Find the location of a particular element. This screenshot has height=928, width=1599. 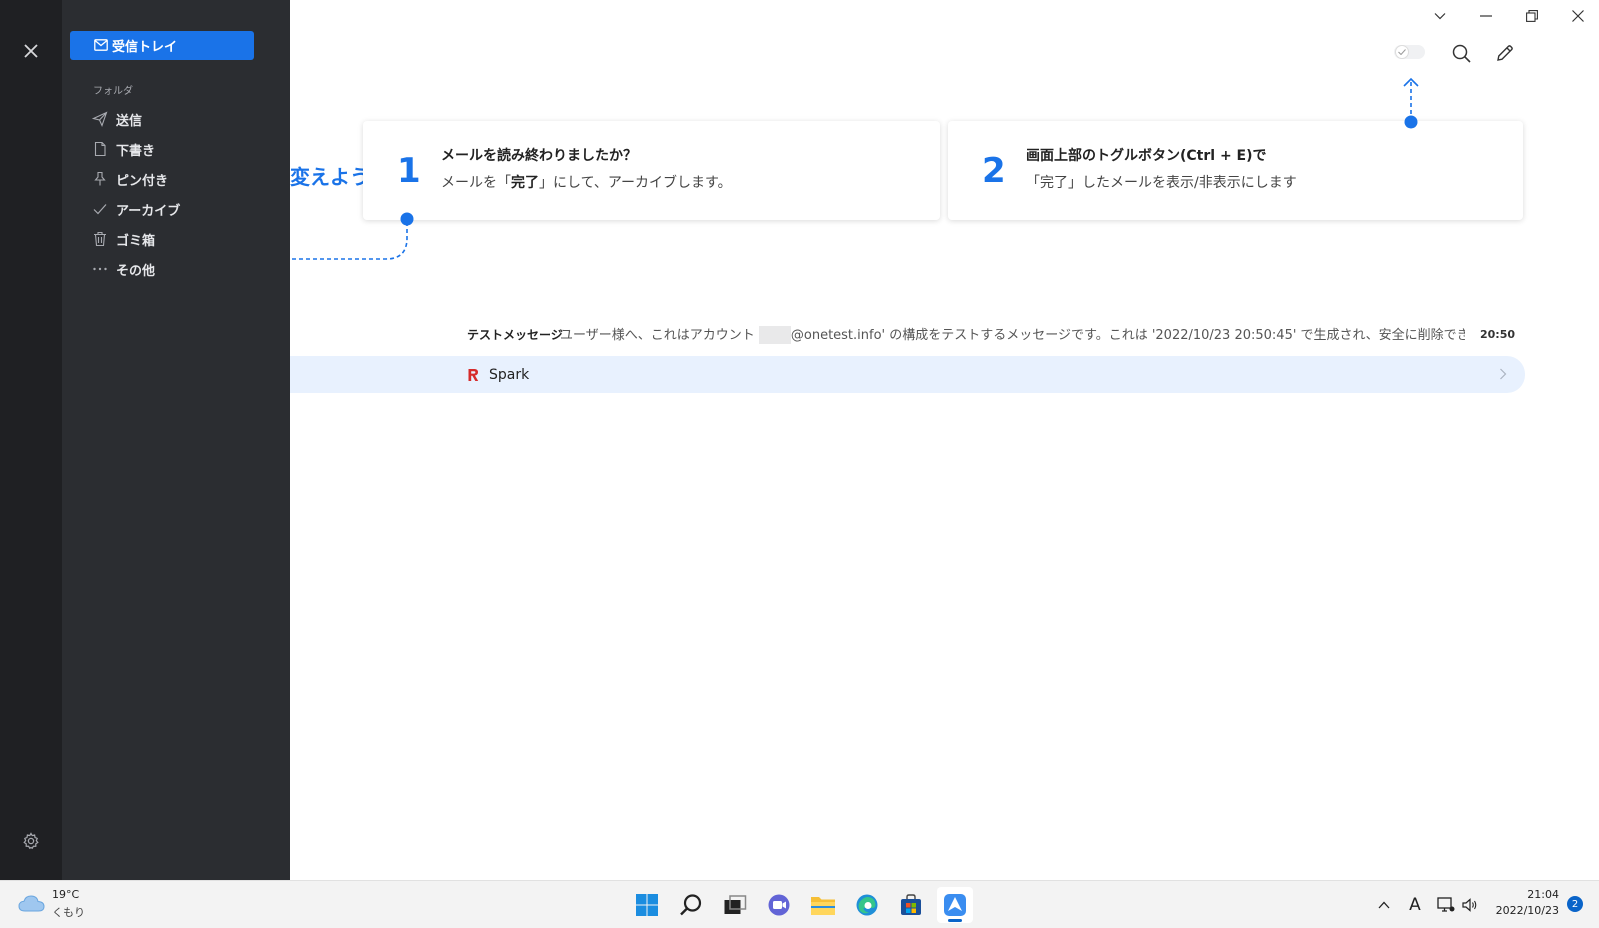

taskbar-edge is located at coordinates (867, 905).